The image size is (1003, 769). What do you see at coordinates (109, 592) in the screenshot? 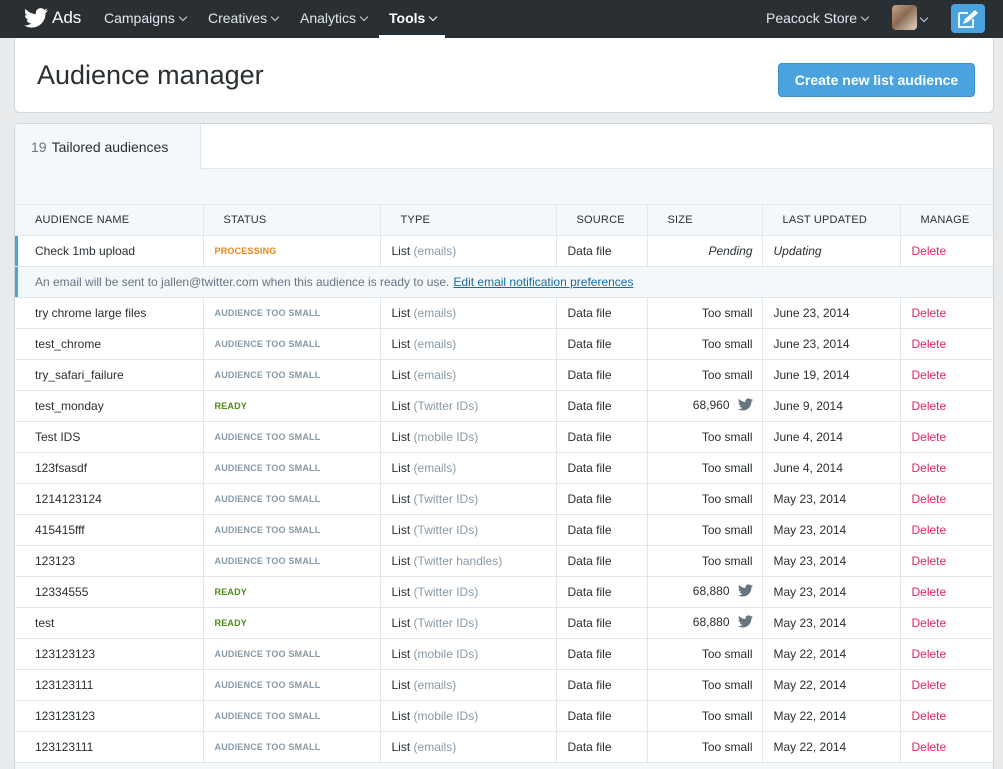
I see `audience-name: 12334555` at bounding box center [109, 592].